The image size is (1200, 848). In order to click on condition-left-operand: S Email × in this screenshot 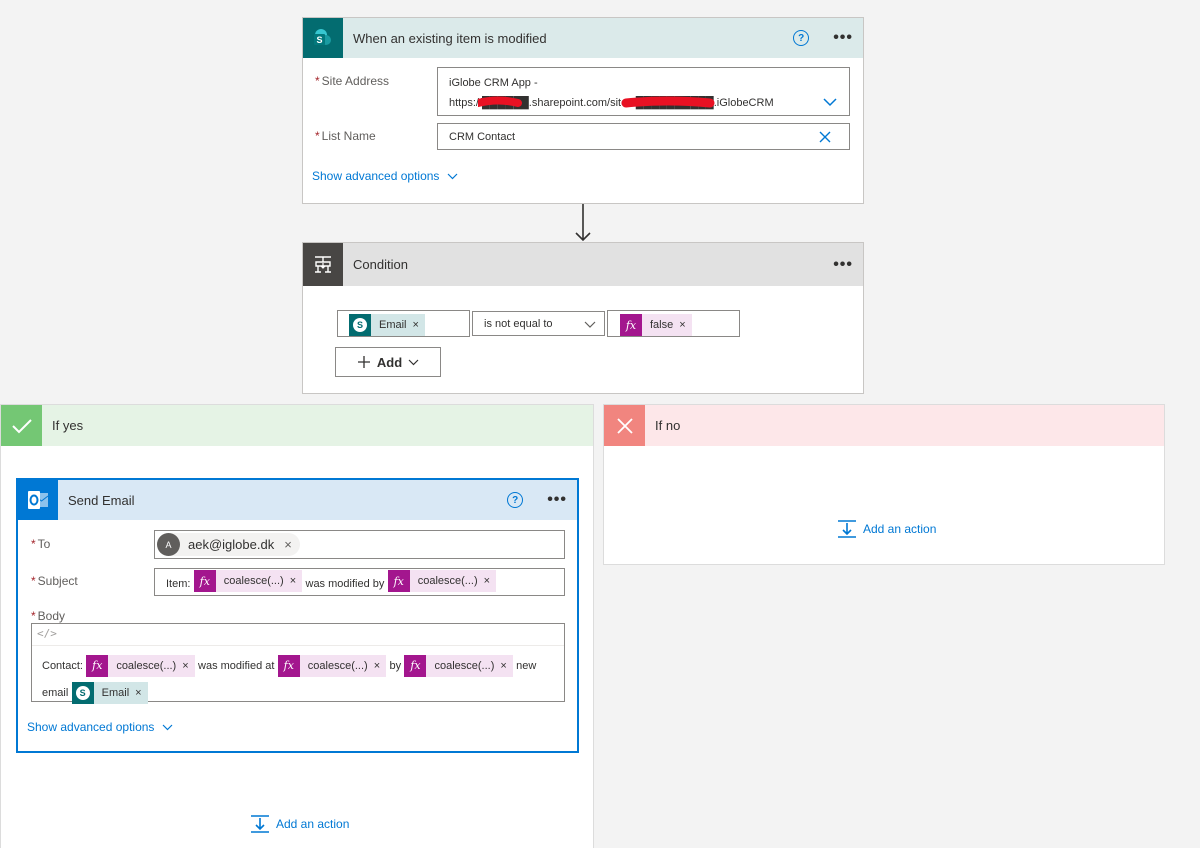, I will do `click(403, 323)`.